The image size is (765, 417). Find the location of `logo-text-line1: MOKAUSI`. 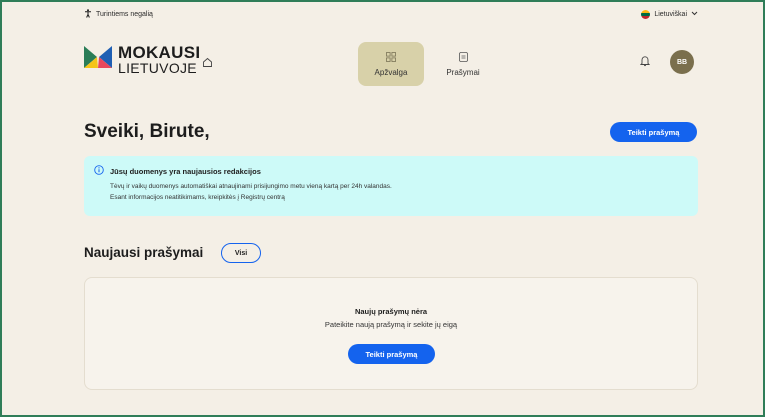

logo-text-line1: MOKAUSI is located at coordinates (159, 52).